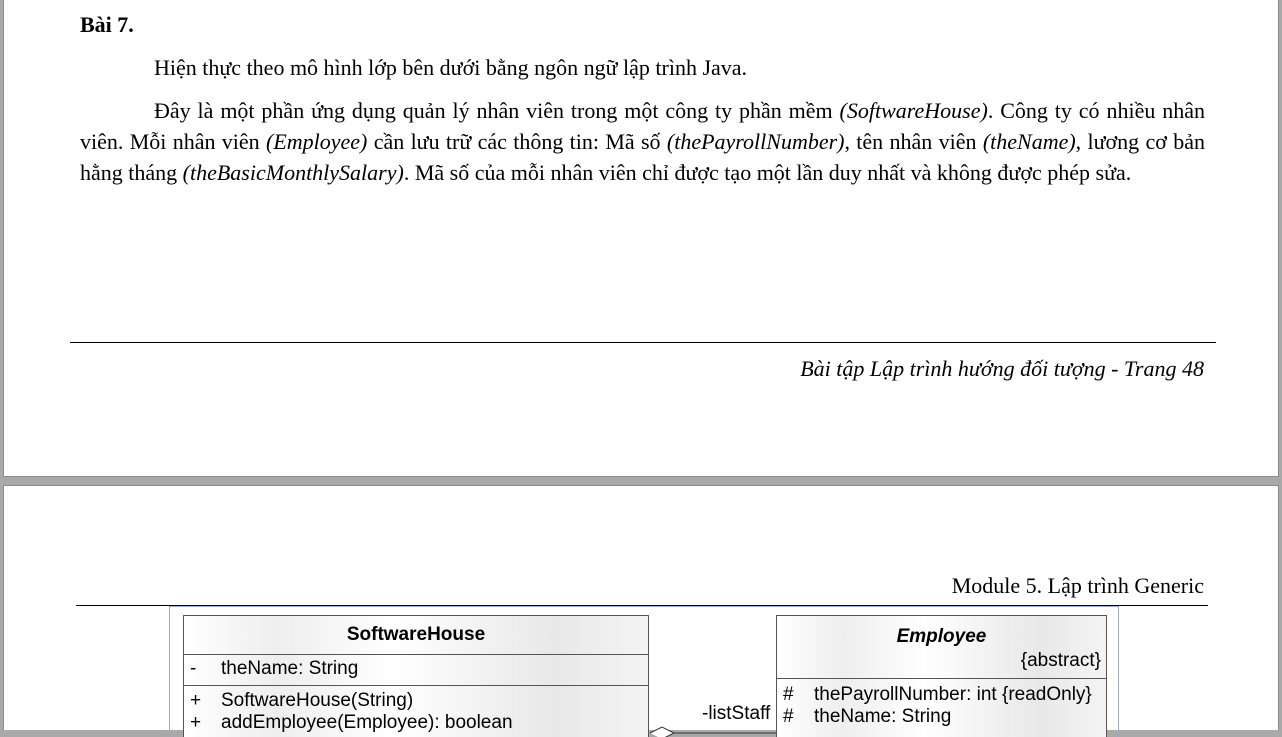  What do you see at coordinates (416, 701) in the screenshot?
I see `operation-row: + SoftwareHouse(String)` at bounding box center [416, 701].